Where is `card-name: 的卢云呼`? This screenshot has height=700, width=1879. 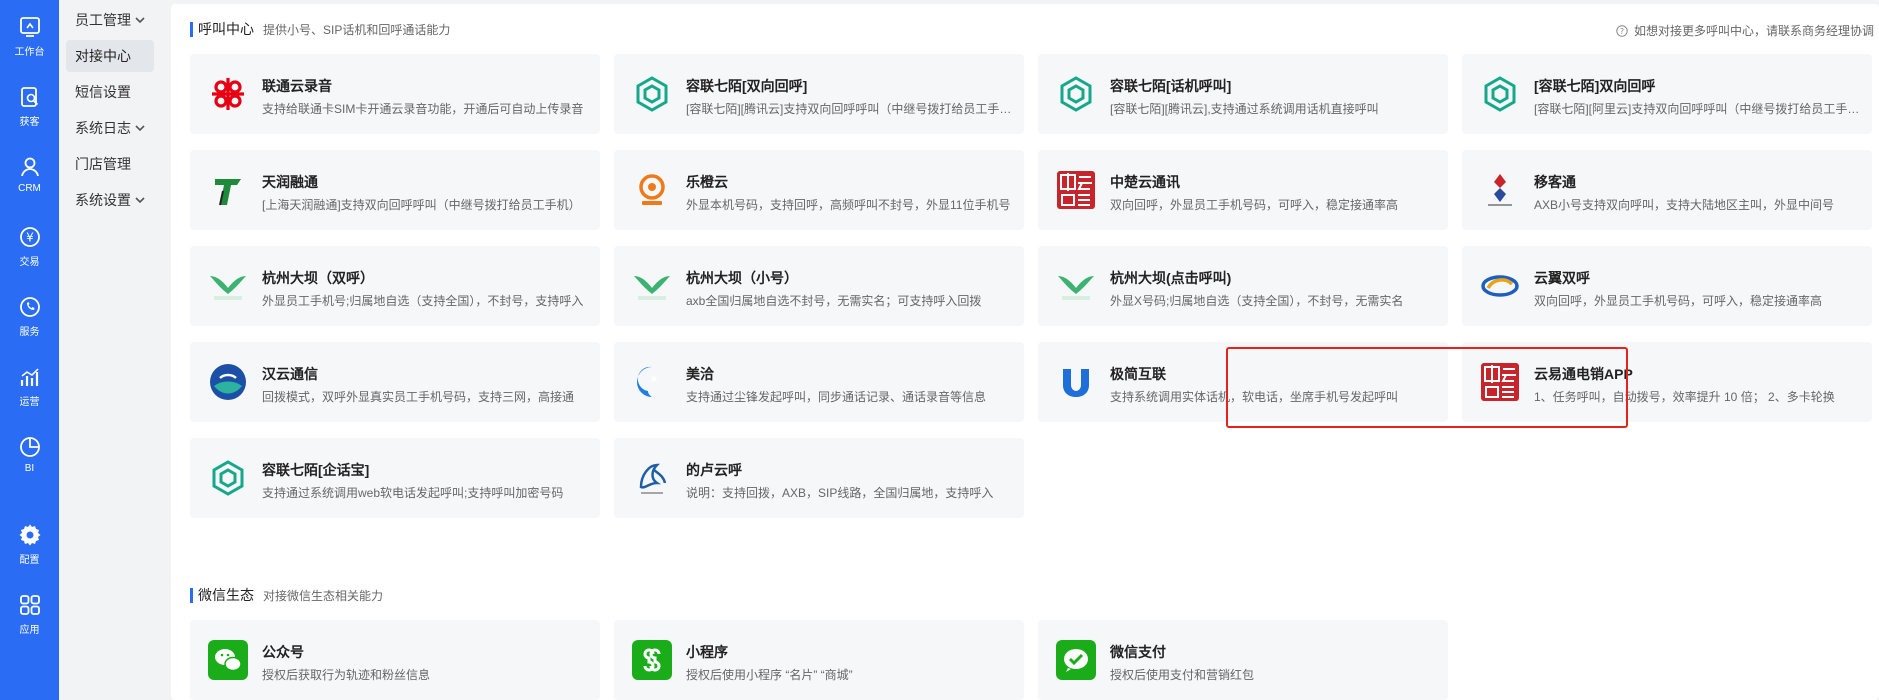 card-name: 的卢云呼 is located at coordinates (714, 470).